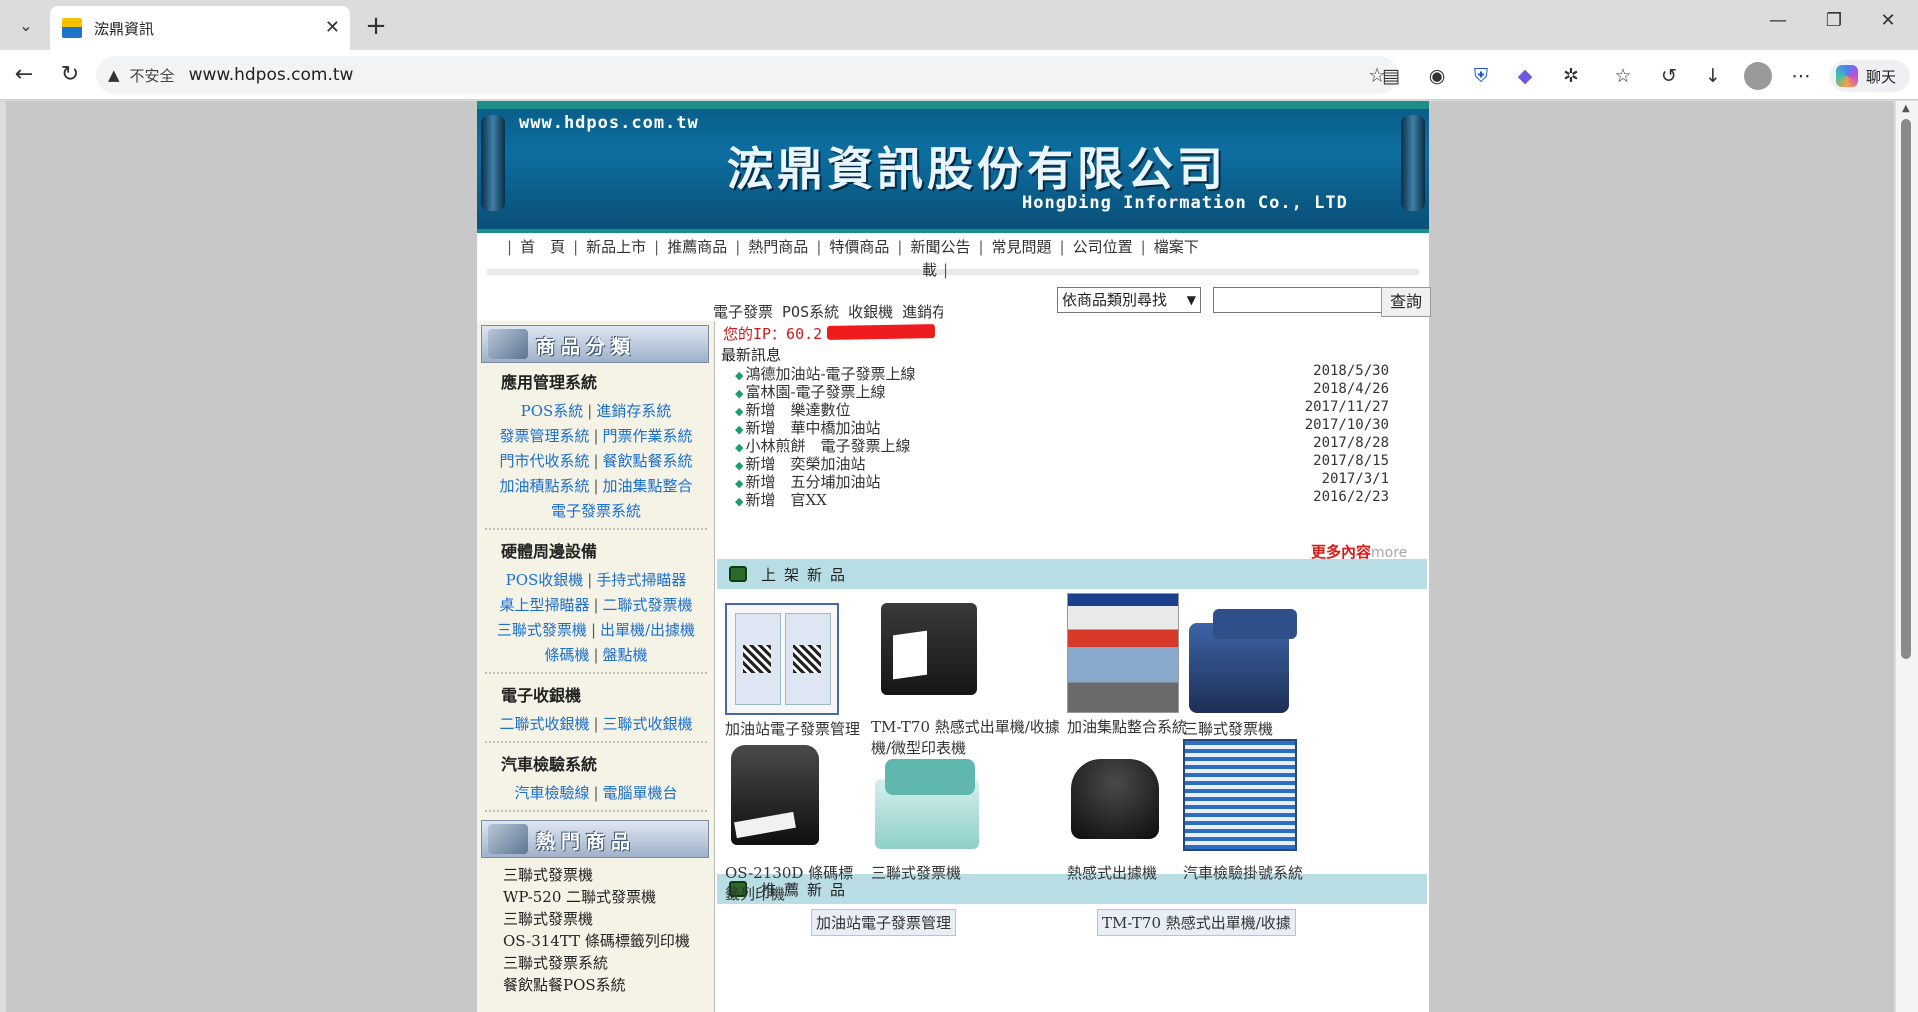 This screenshot has width=1918, height=1012. I want to click on news-text: 新增 官XX, so click(785, 500).